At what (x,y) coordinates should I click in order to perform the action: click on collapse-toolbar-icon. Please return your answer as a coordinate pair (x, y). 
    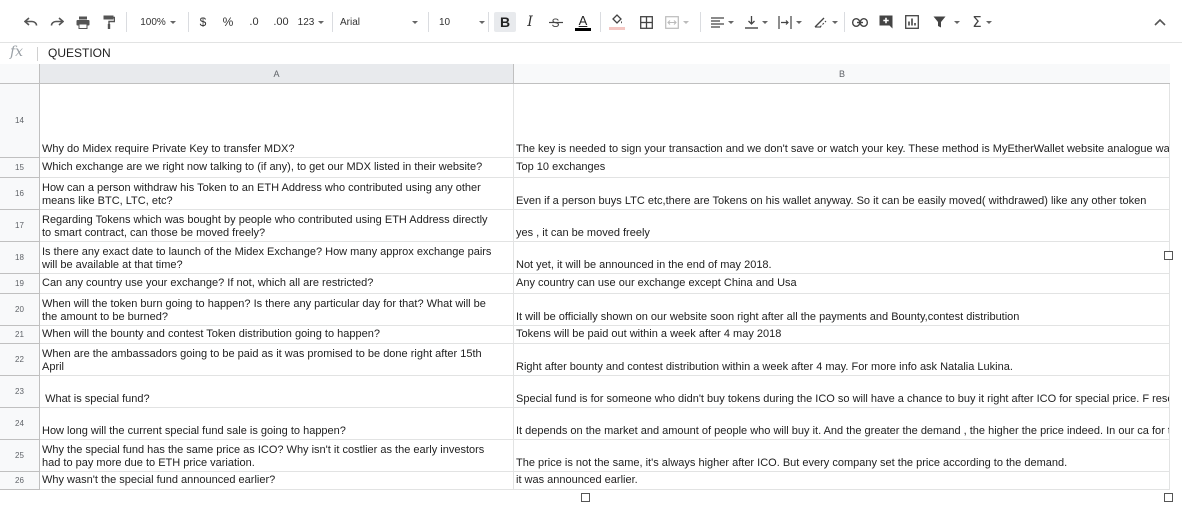
    Looking at the image, I should click on (1160, 22).